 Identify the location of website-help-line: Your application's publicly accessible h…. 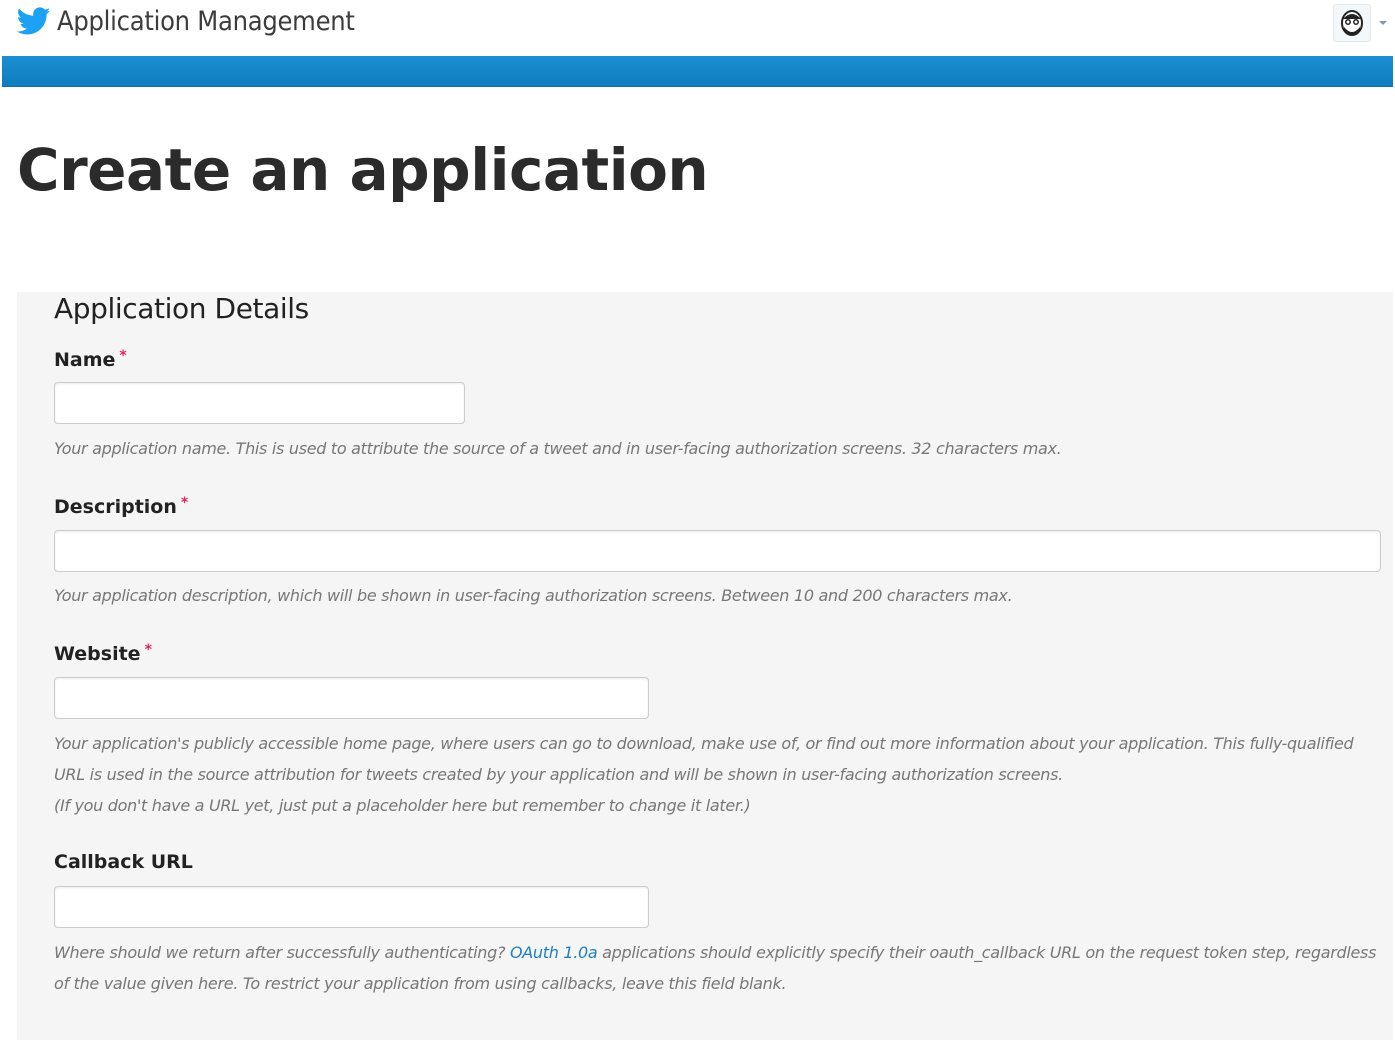
(704, 759).